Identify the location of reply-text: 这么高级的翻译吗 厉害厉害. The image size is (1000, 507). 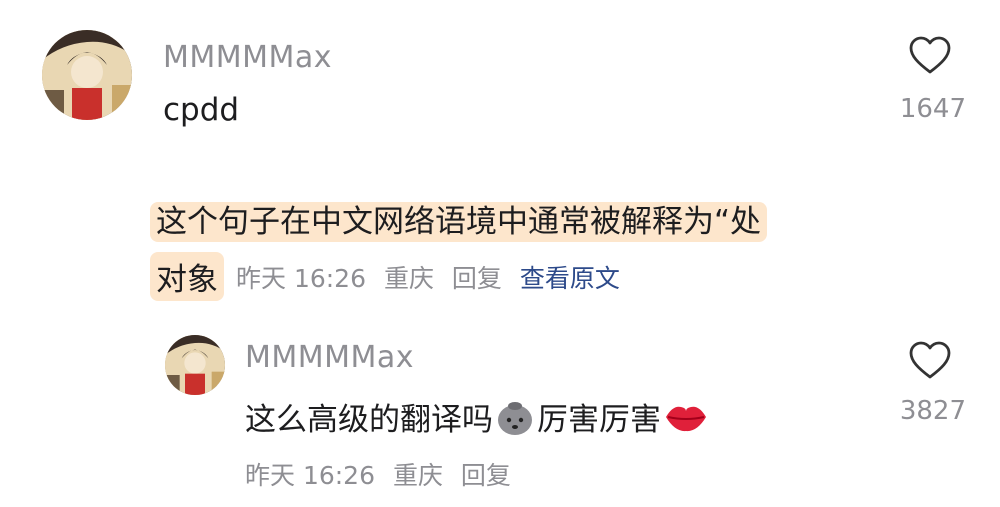
(477, 416).